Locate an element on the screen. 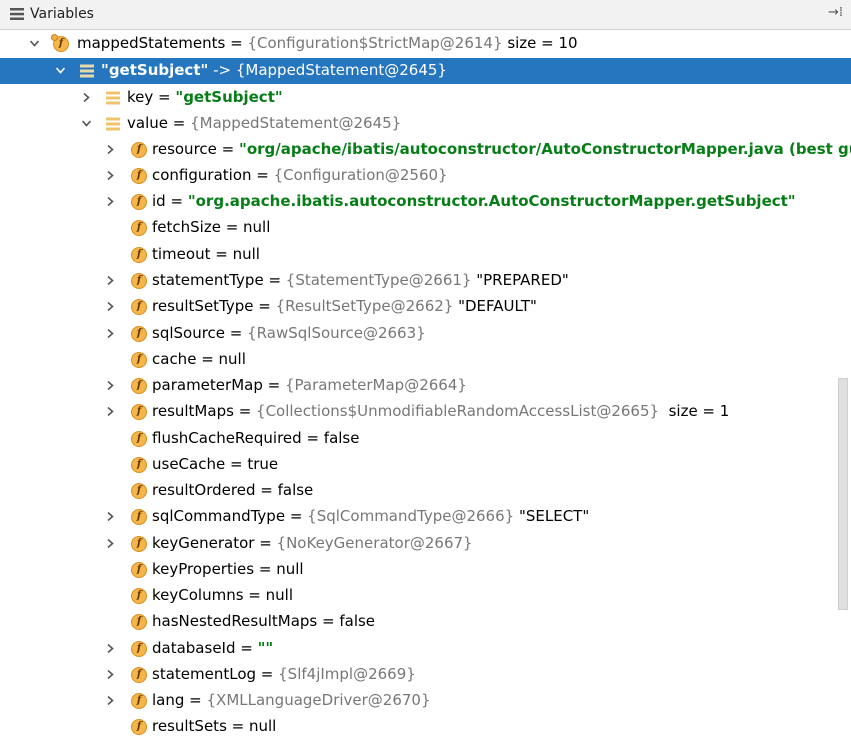  field-string-value: "" is located at coordinates (265, 648).